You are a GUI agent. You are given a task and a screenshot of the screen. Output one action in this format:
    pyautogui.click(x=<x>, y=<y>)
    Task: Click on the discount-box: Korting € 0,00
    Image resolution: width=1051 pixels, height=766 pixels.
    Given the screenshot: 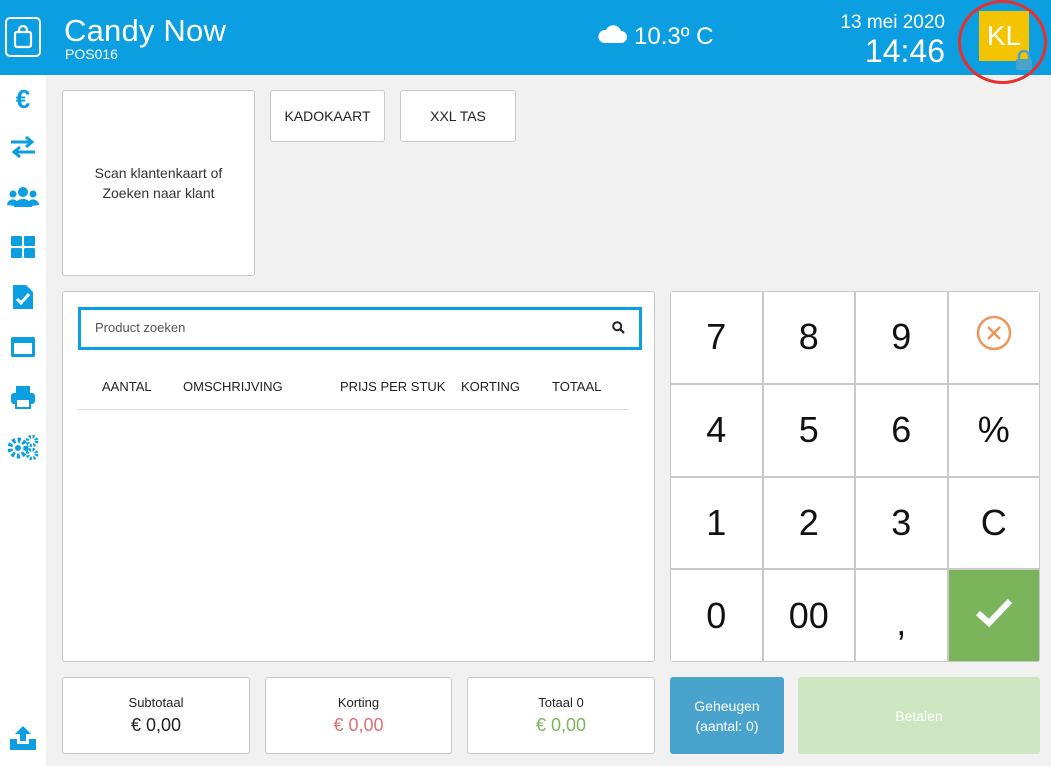 What is the action you would take?
    pyautogui.click(x=358, y=715)
    